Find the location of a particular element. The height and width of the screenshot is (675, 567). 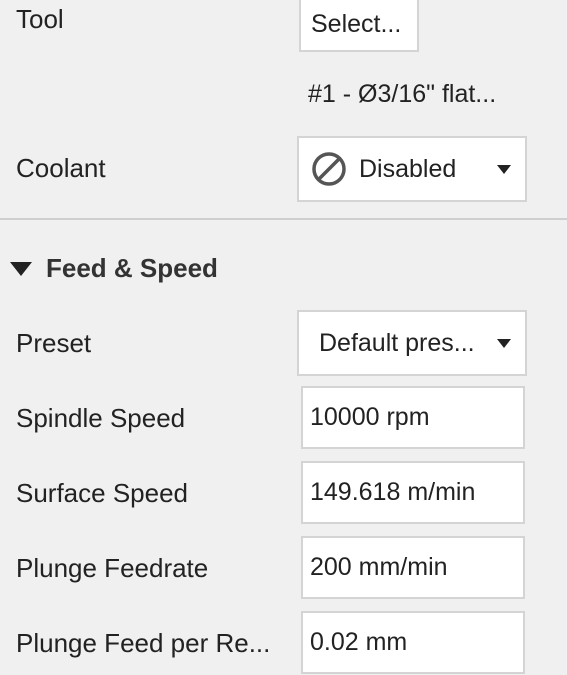

plunge-feed-per-rev-input: 0.02 mm is located at coordinates (413, 642).